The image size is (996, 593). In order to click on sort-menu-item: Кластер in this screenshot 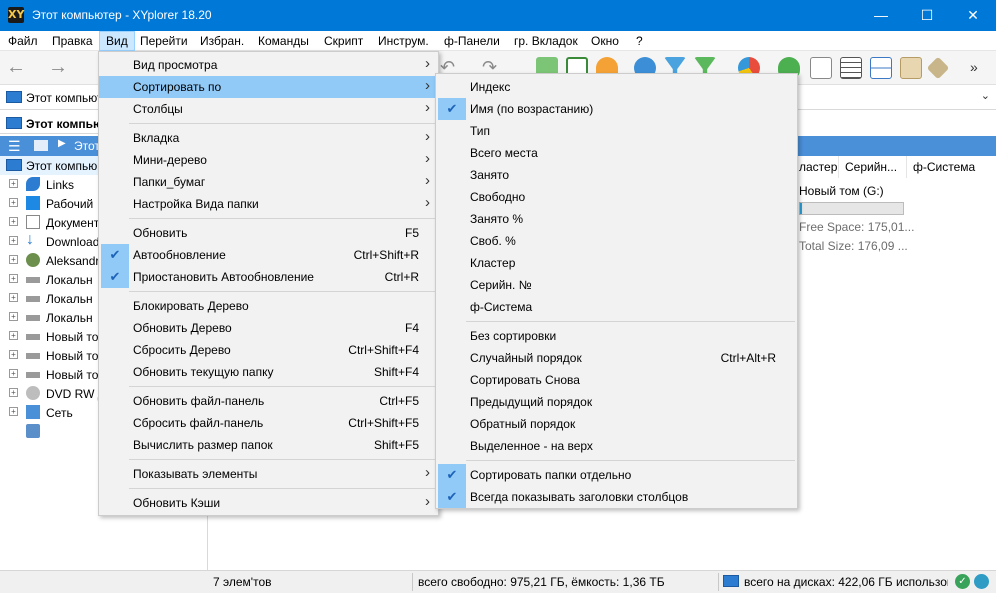, I will do `click(616, 263)`.